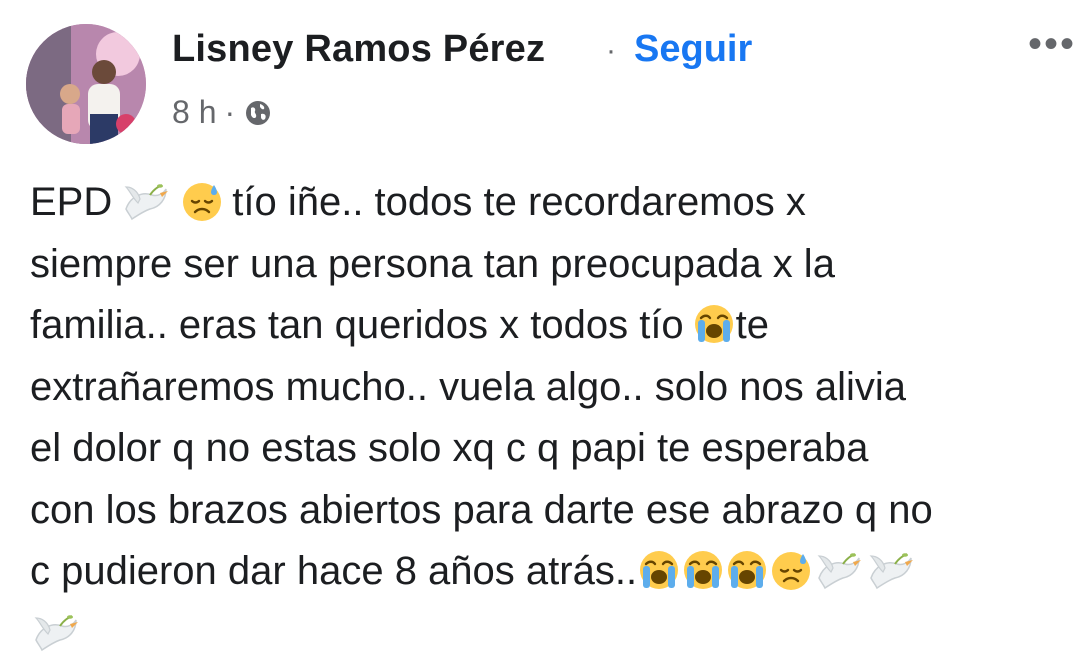 This screenshot has width=1090, height=664. Describe the element at coordinates (334, 571) in the screenshot. I see `text-segment: c pudieron dar hace 8 años atrás..` at that location.